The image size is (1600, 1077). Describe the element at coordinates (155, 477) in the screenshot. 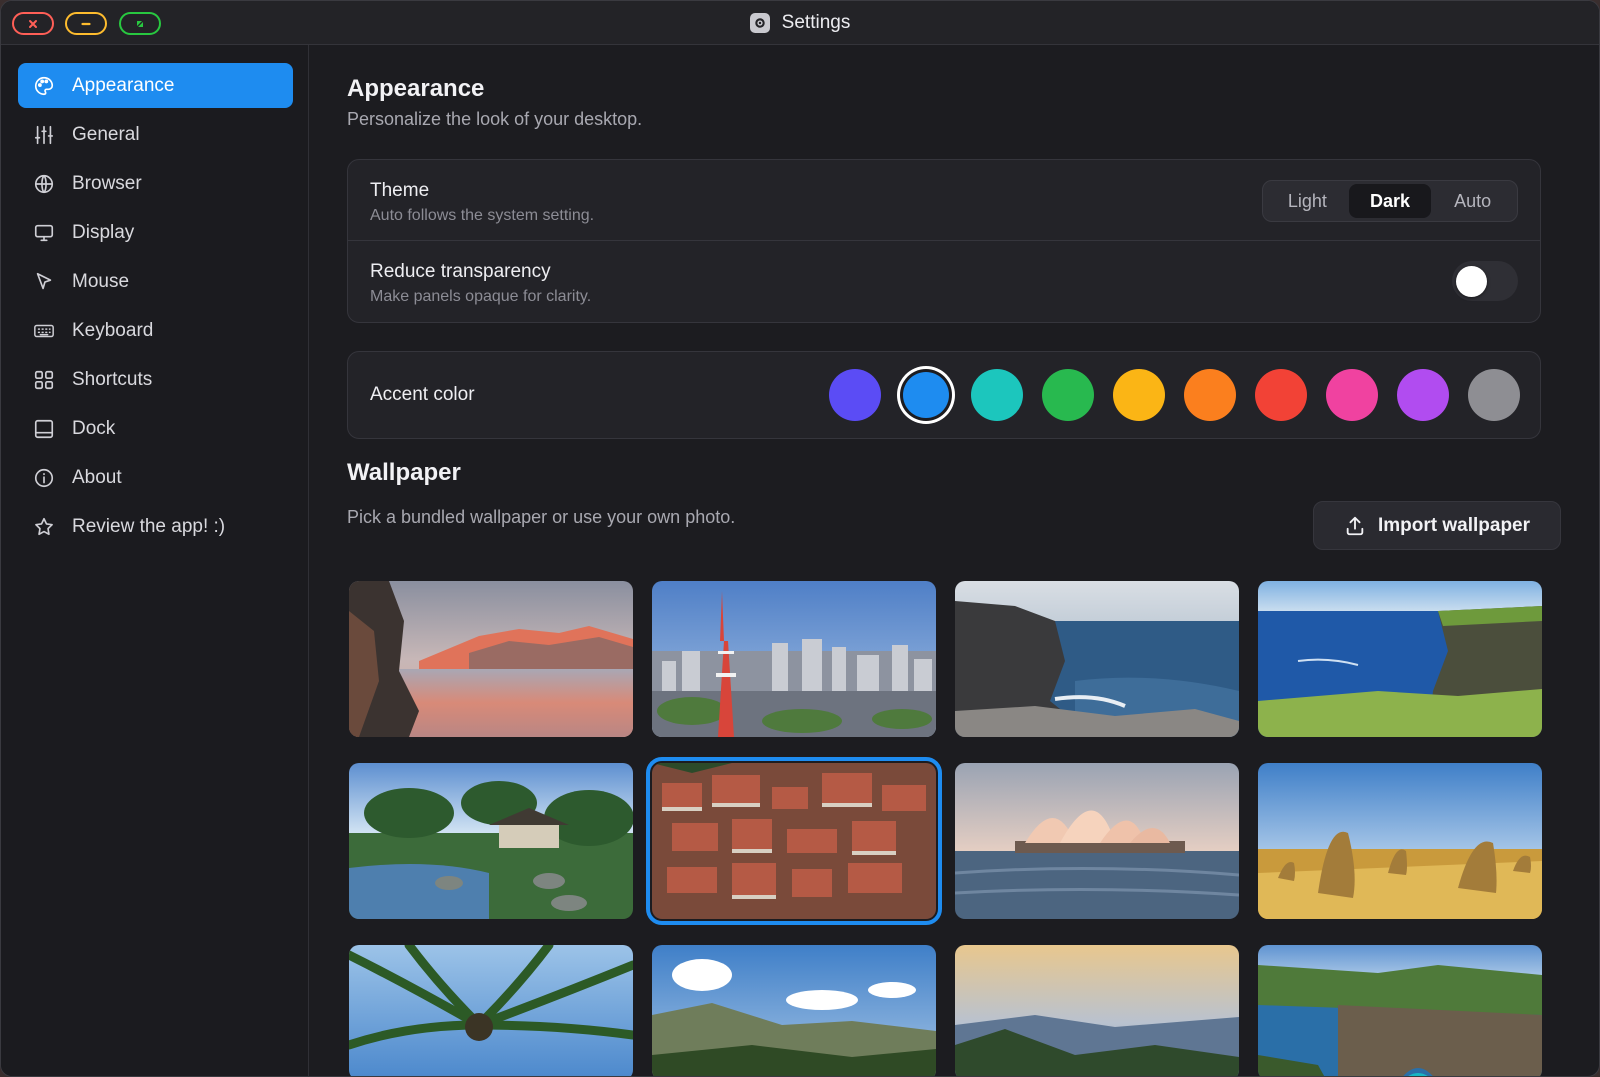

I see `sidebar-item-about: About` at that location.